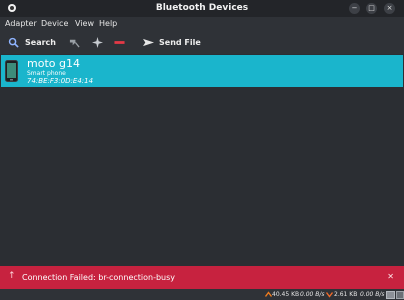 The width and height of the screenshot is (404, 300). I want to click on connection-status-icon, so click(400, 295).